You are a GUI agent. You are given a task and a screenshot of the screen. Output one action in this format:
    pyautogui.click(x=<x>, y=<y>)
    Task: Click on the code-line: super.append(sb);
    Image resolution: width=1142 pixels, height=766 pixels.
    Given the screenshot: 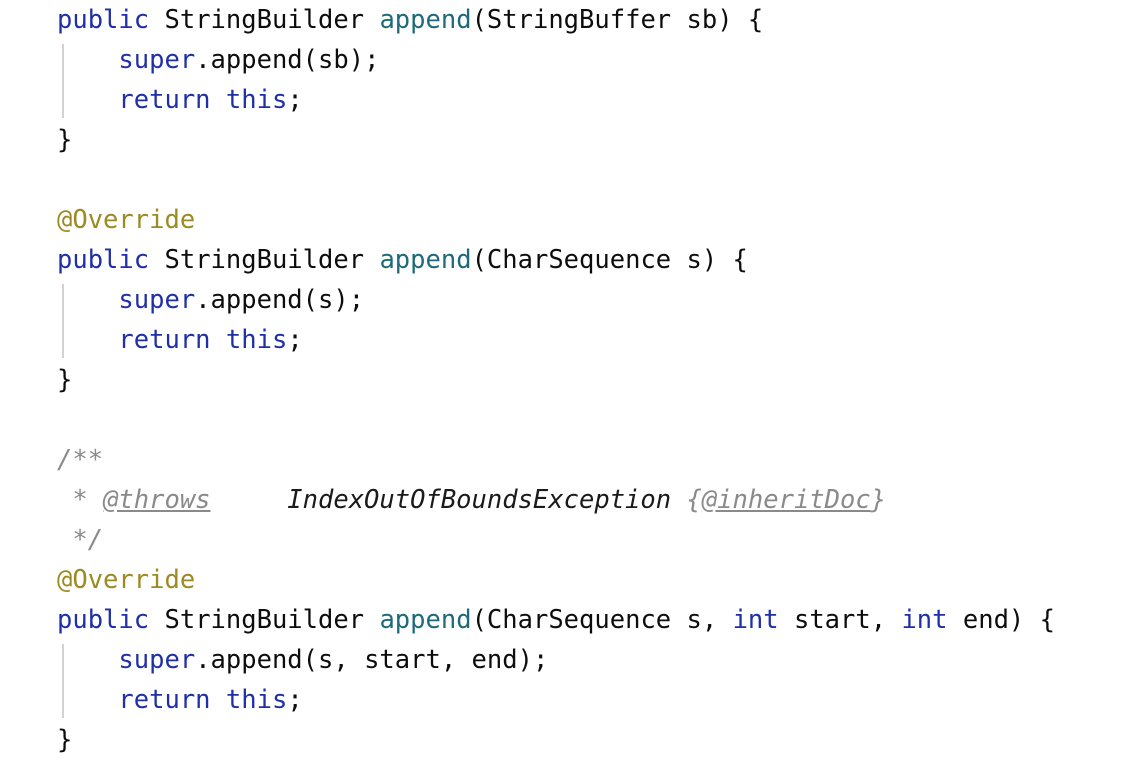 What is the action you would take?
    pyautogui.click(x=571, y=60)
    